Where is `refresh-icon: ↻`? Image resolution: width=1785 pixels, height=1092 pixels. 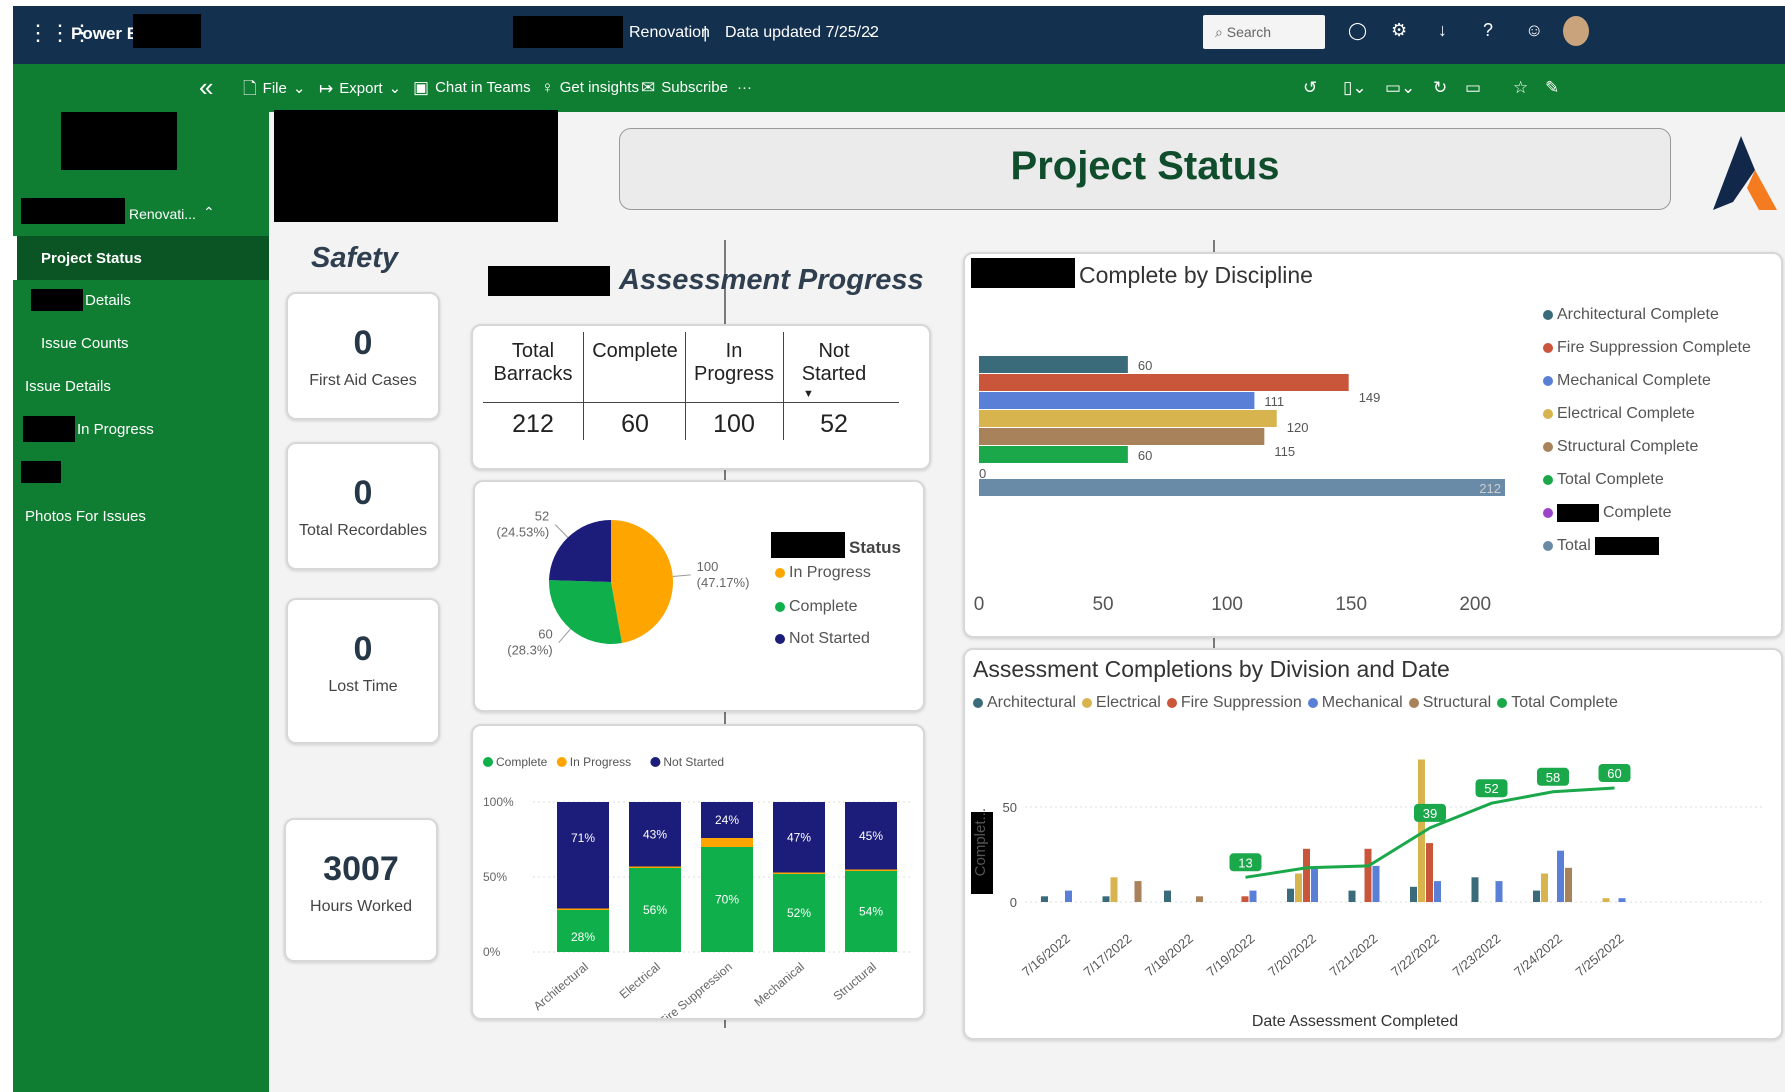 refresh-icon: ↻ is located at coordinates (1440, 87).